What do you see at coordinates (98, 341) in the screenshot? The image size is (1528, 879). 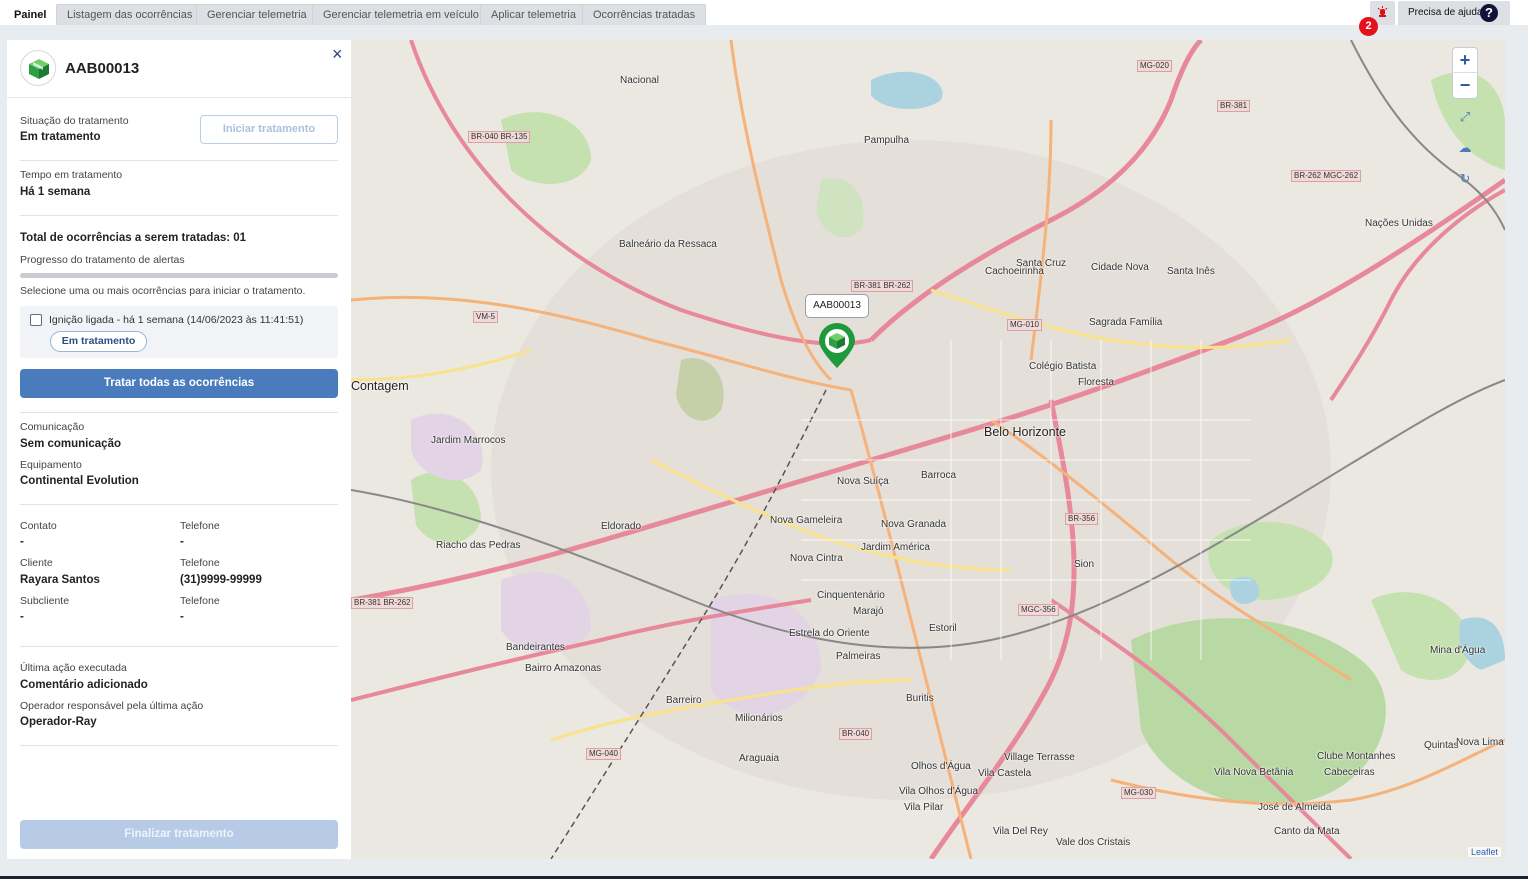 I see `occurrence-status-badge: Em tratamento` at bounding box center [98, 341].